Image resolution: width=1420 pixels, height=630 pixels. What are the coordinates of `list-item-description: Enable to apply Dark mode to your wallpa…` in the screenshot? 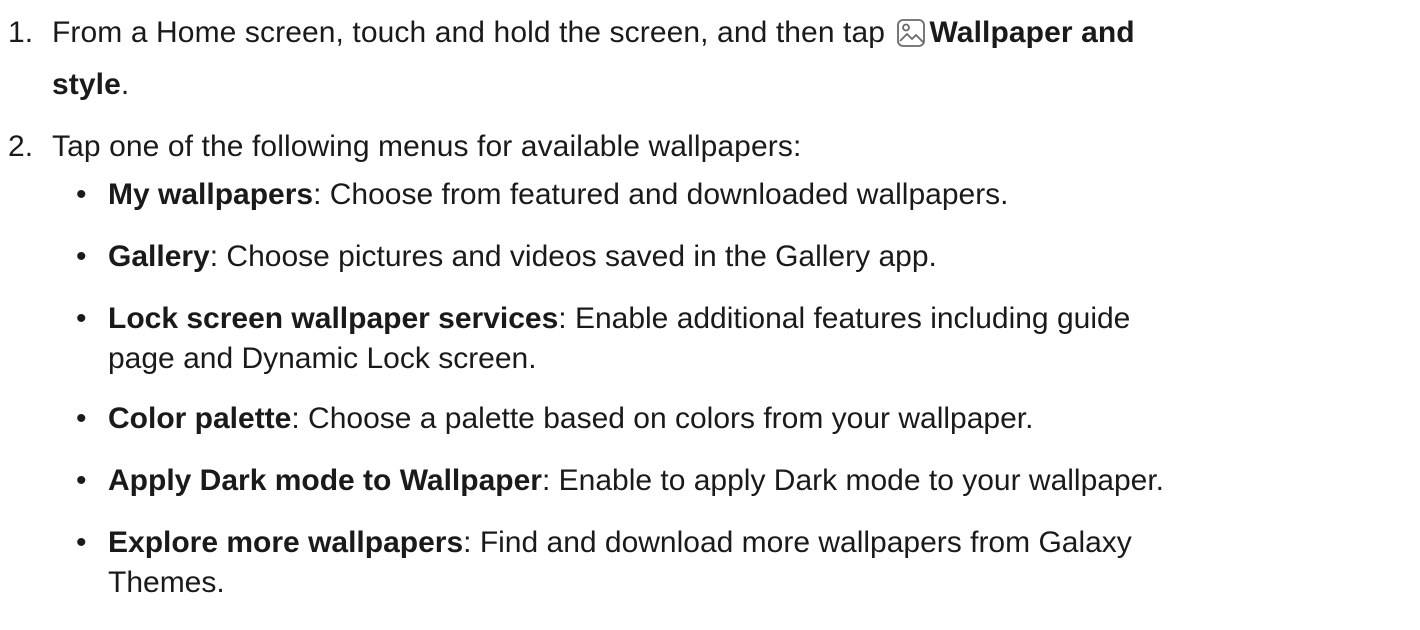 It's located at (857, 480).